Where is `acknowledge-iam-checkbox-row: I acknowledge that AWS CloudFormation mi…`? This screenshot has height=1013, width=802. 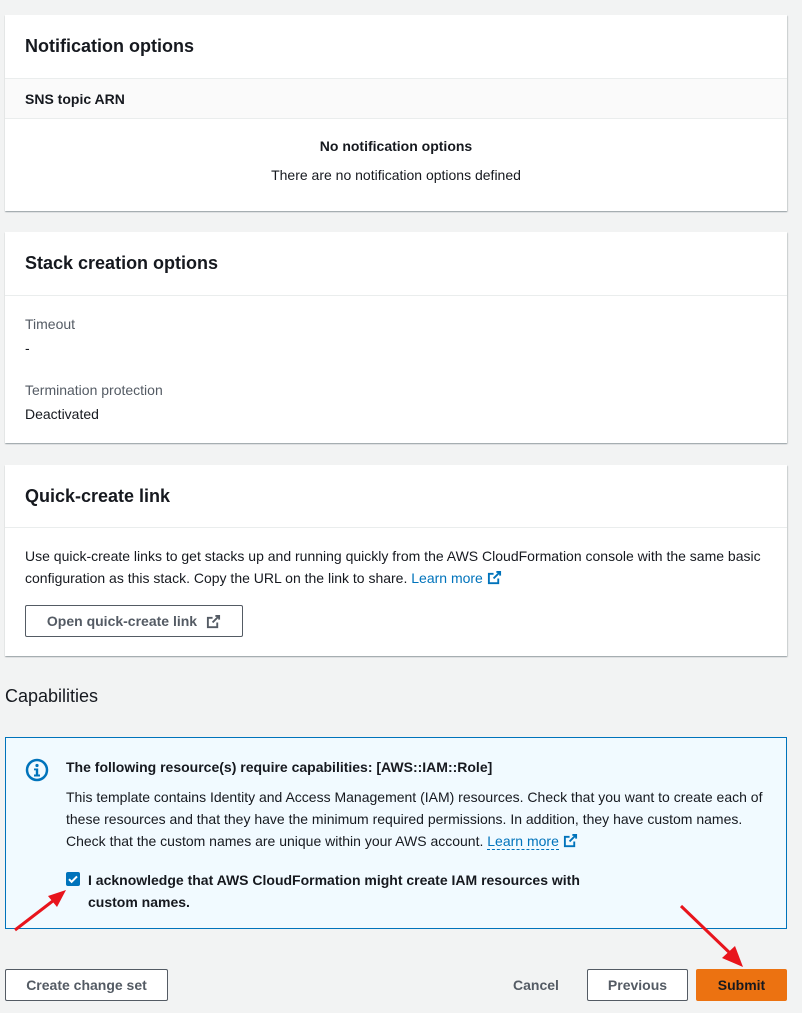 acknowledge-iam-checkbox-row: I acknowledge that AWS CloudFormation mi… is located at coordinates (336, 891).